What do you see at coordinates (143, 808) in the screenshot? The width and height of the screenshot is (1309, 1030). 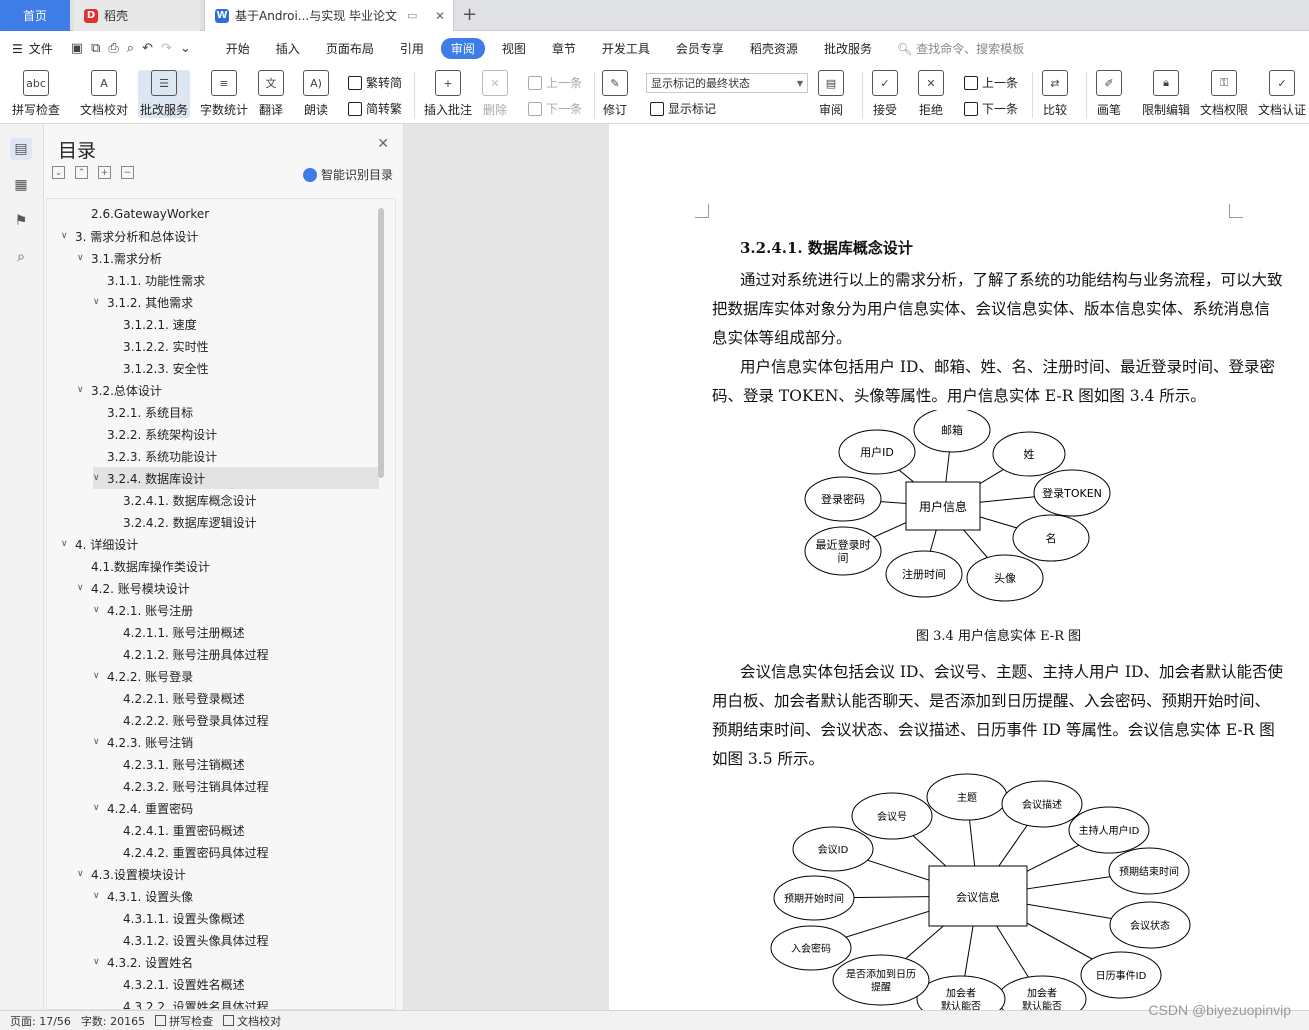 I see `toc-item: ∨ 4.2.4. 重置密码` at bounding box center [143, 808].